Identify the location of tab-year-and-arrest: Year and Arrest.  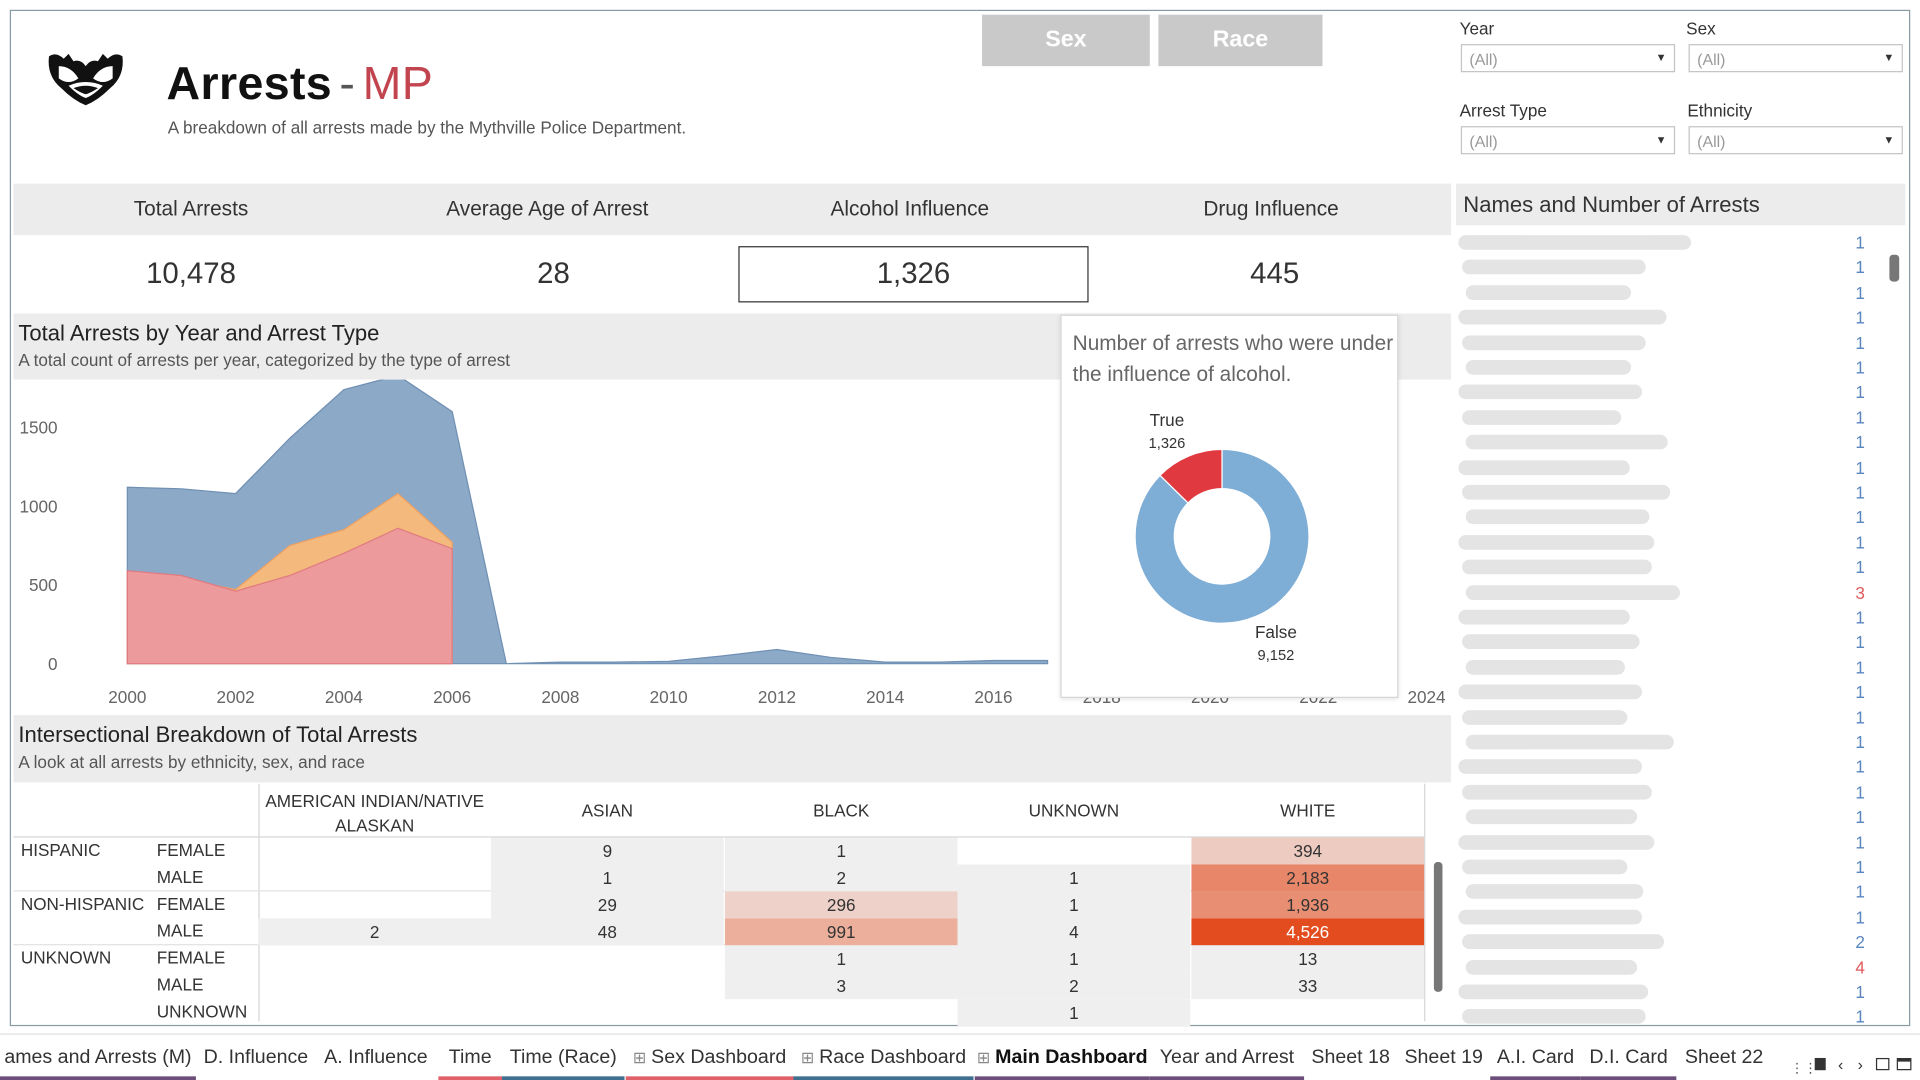
(1227, 1058).